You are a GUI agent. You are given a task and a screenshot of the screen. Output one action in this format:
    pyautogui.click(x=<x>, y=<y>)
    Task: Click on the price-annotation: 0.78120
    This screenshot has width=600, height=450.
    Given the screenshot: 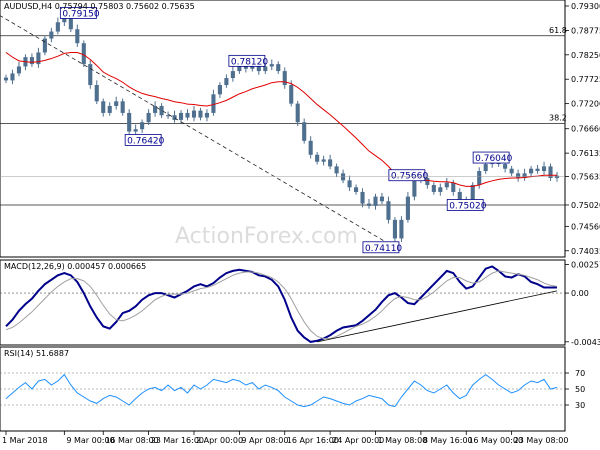 What is the action you would take?
    pyautogui.click(x=248, y=60)
    